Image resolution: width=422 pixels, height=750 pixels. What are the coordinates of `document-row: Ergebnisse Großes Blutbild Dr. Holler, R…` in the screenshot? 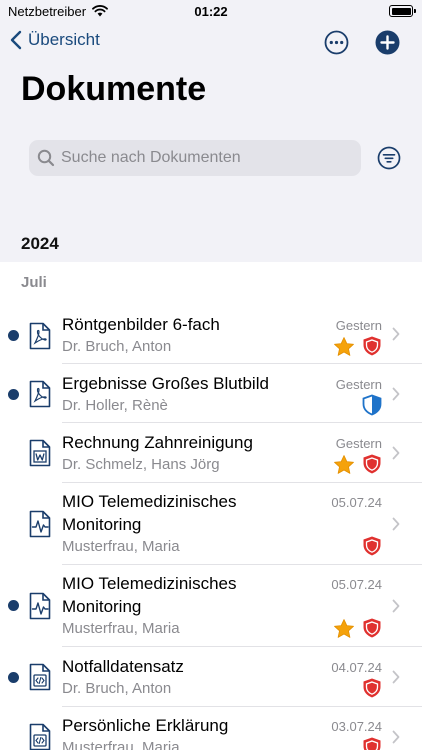 It's located at (211, 393).